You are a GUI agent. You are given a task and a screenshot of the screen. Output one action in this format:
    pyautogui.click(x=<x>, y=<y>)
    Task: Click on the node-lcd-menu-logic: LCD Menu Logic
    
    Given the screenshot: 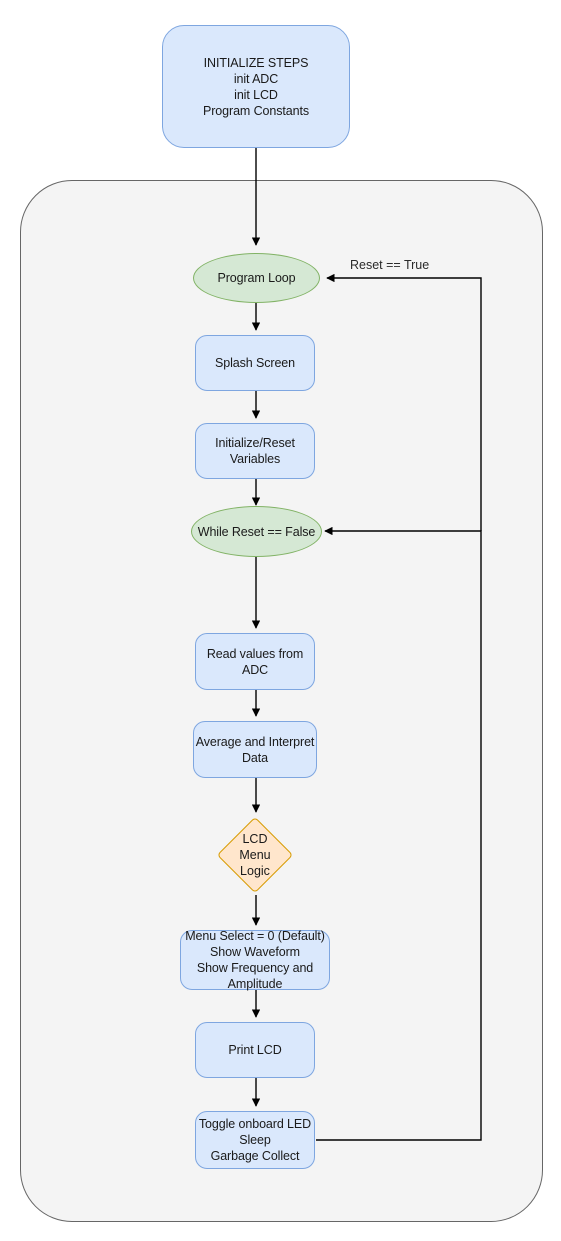 What is the action you would take?
    pyautogui.click(x=255, y=855)
    